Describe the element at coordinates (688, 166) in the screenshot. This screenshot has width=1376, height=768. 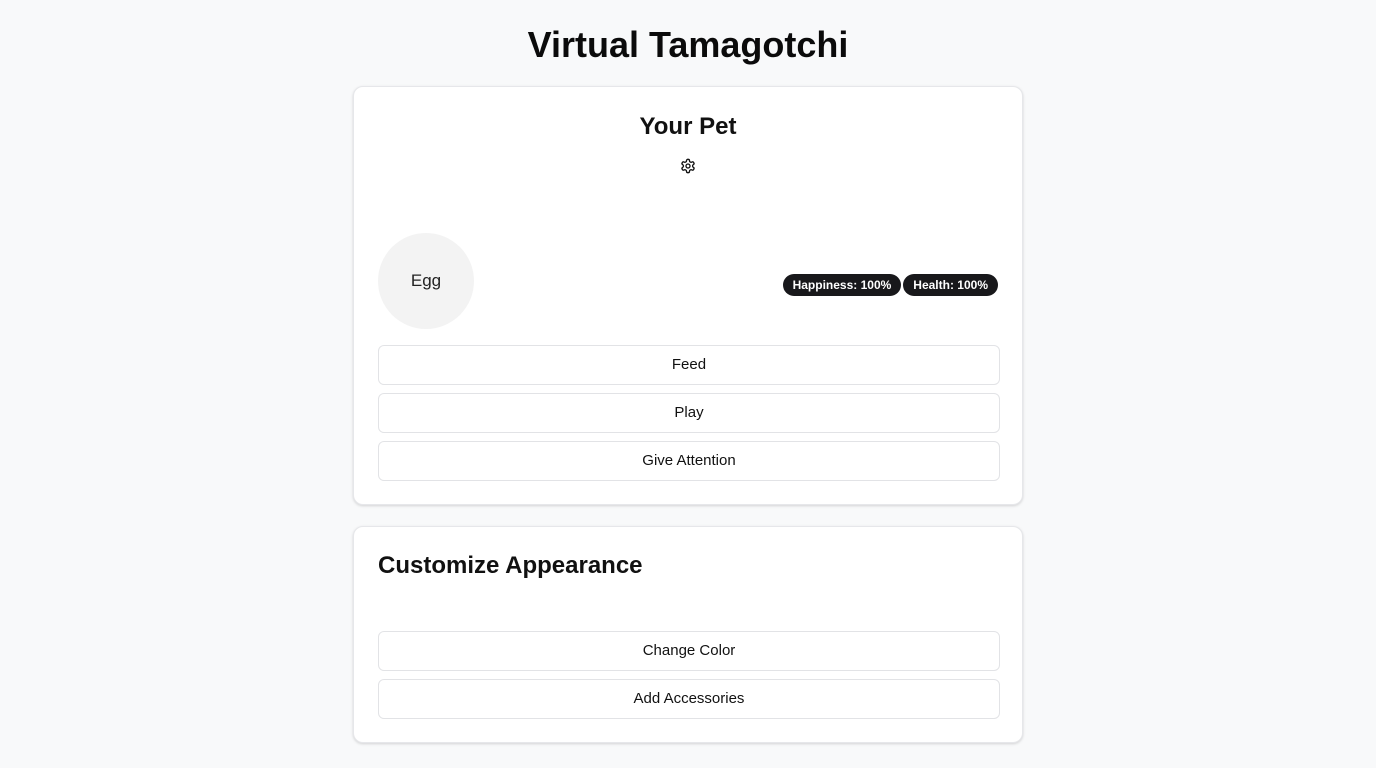
I see `gear-icon` at that location.